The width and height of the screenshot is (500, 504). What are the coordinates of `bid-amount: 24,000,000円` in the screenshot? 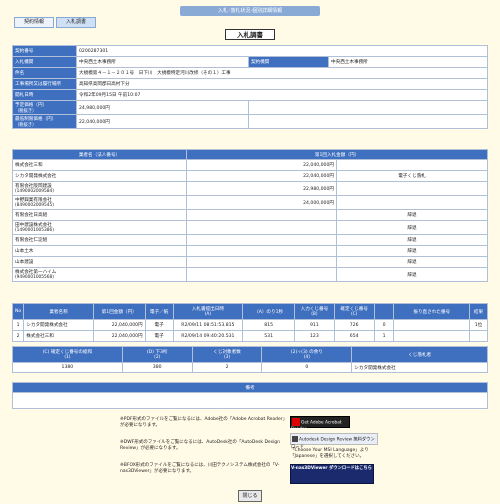 It's located at (261, 202).